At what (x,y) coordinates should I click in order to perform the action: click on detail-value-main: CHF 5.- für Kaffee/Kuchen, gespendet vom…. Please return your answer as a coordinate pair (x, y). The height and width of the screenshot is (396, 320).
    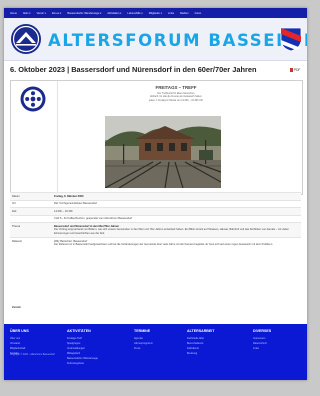
    Looking at the image, I should click on (93, 219).